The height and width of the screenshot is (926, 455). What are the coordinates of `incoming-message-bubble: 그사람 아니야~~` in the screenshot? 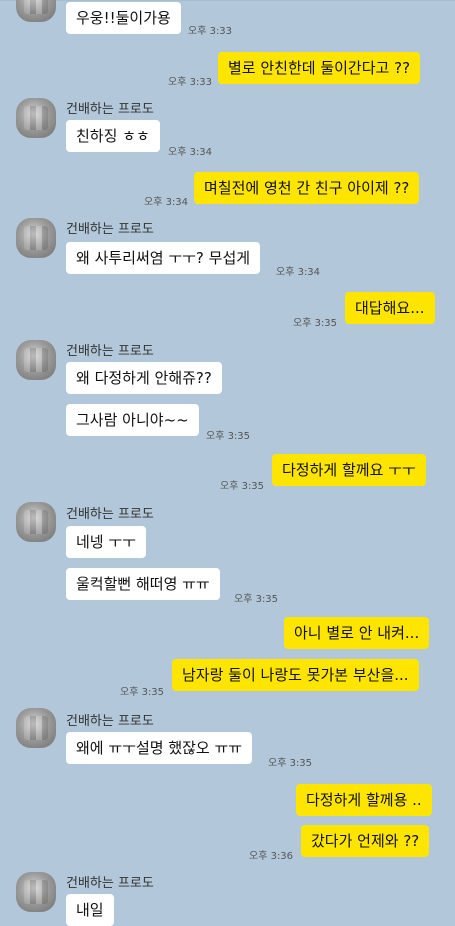 It's located at (132, 420).